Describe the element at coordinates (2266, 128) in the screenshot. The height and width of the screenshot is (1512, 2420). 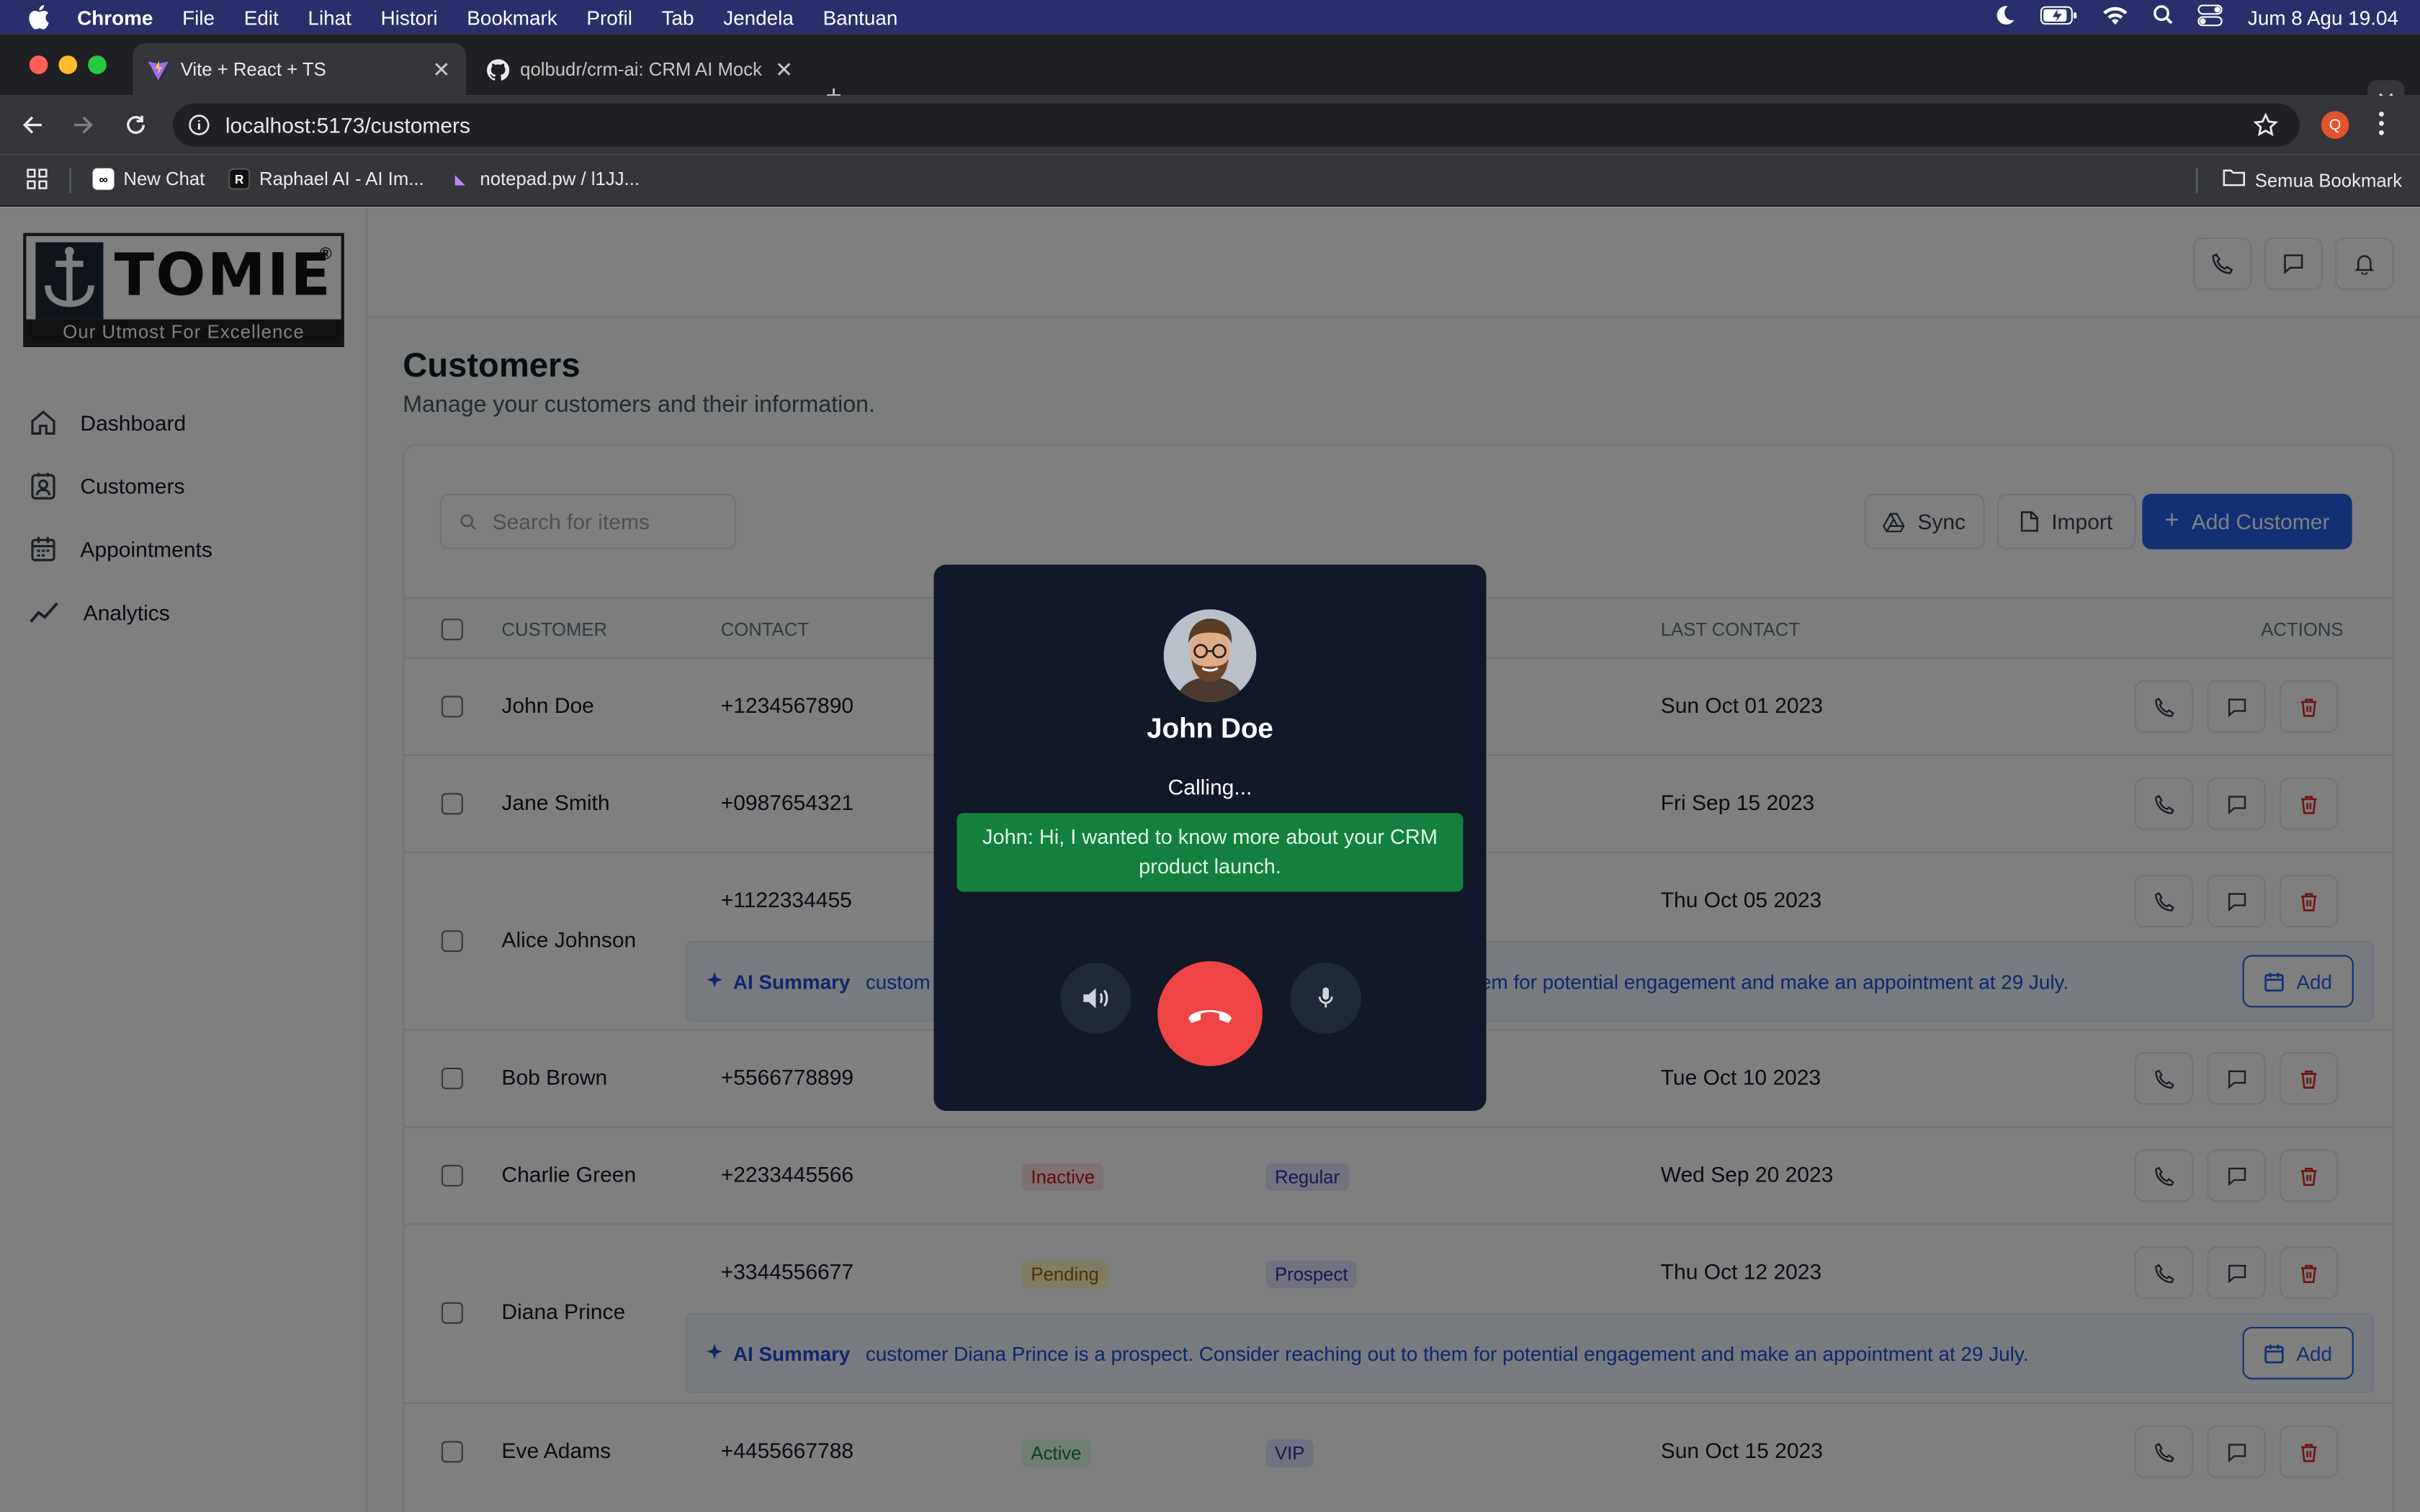
I see `bookmark-star-icon` at that location.